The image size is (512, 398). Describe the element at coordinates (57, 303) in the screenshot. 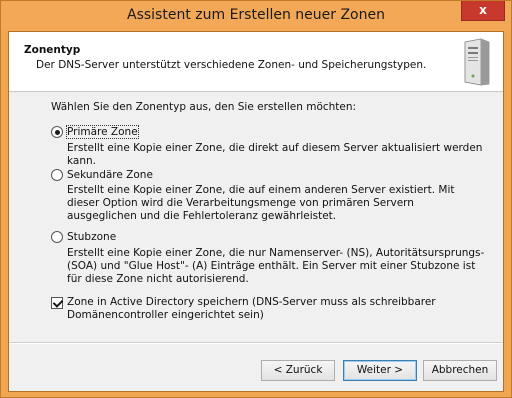

I see `ad-integration-checkbox` at that location.